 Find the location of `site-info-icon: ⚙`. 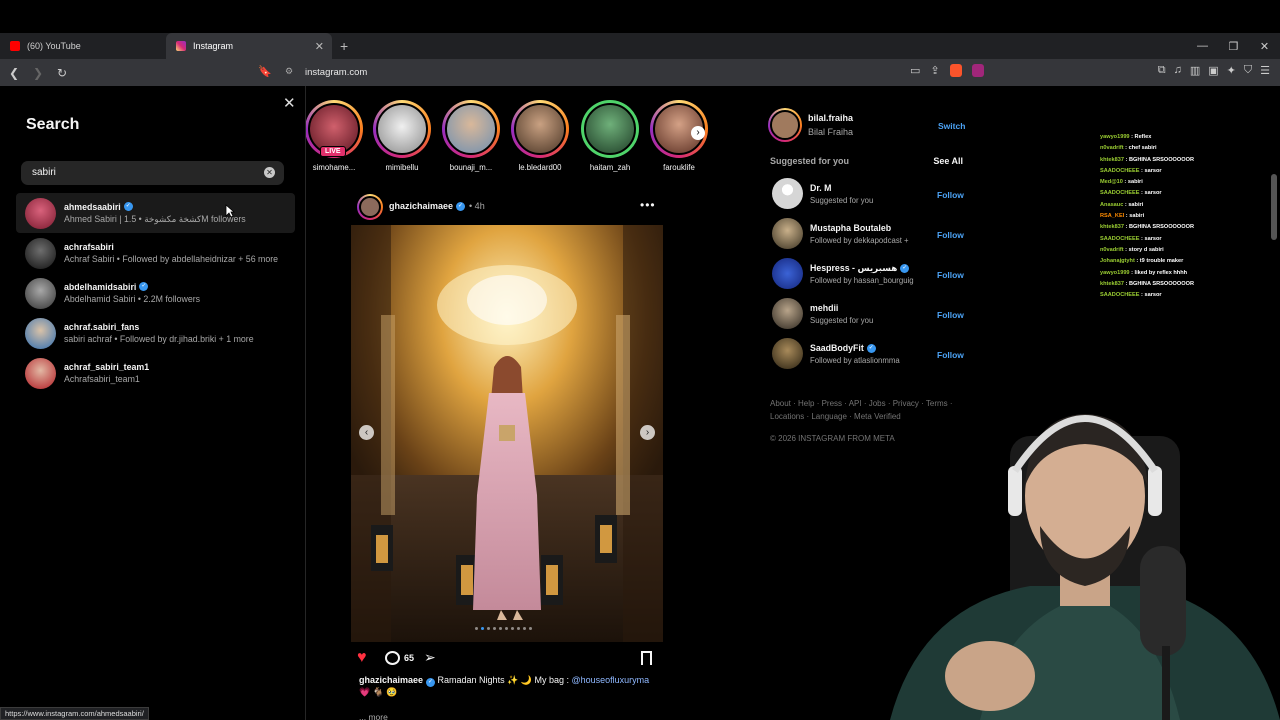

site-info-icon: ⚙ is located at coordinates (289, 71).